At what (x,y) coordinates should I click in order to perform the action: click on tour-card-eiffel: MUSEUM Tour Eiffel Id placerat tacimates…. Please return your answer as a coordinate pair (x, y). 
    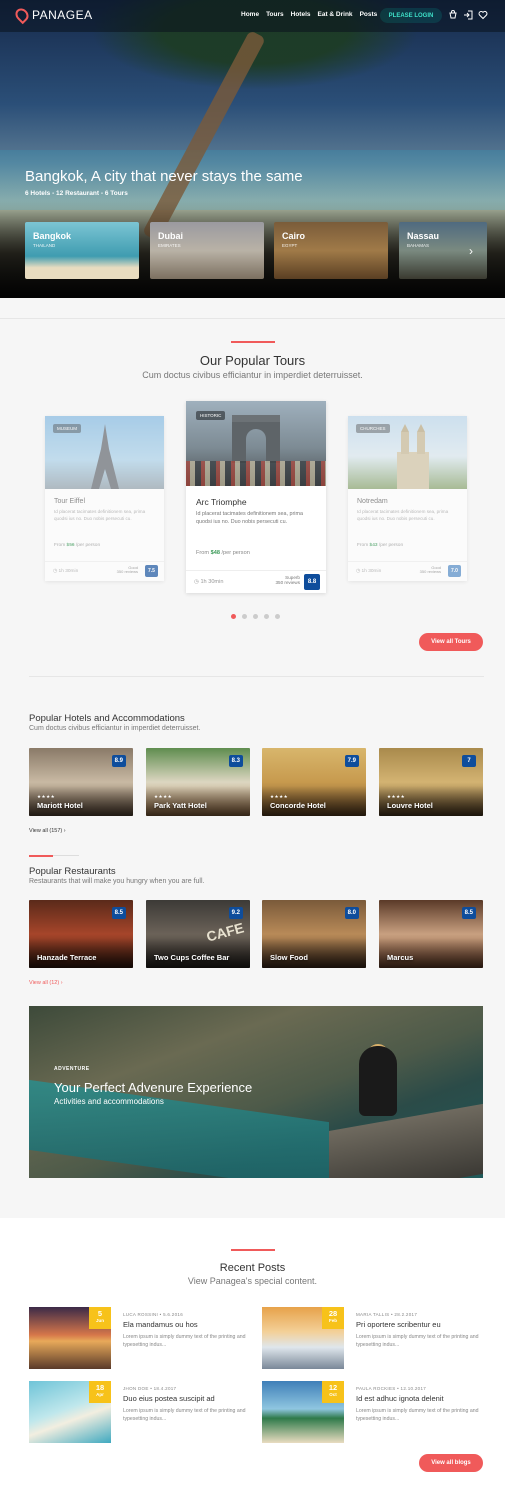
    Looking at the image, I should click on (104, 498).